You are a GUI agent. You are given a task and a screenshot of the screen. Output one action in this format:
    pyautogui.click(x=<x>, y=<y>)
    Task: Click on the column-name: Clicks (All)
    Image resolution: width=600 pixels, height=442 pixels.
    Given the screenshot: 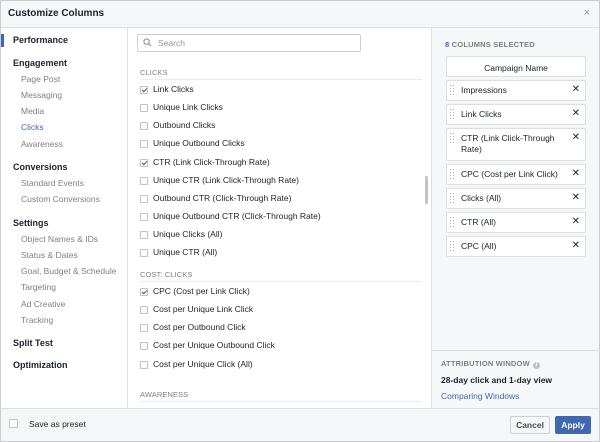 What is the action you would take?
    pyautogui.click(x=481, y=198)
    